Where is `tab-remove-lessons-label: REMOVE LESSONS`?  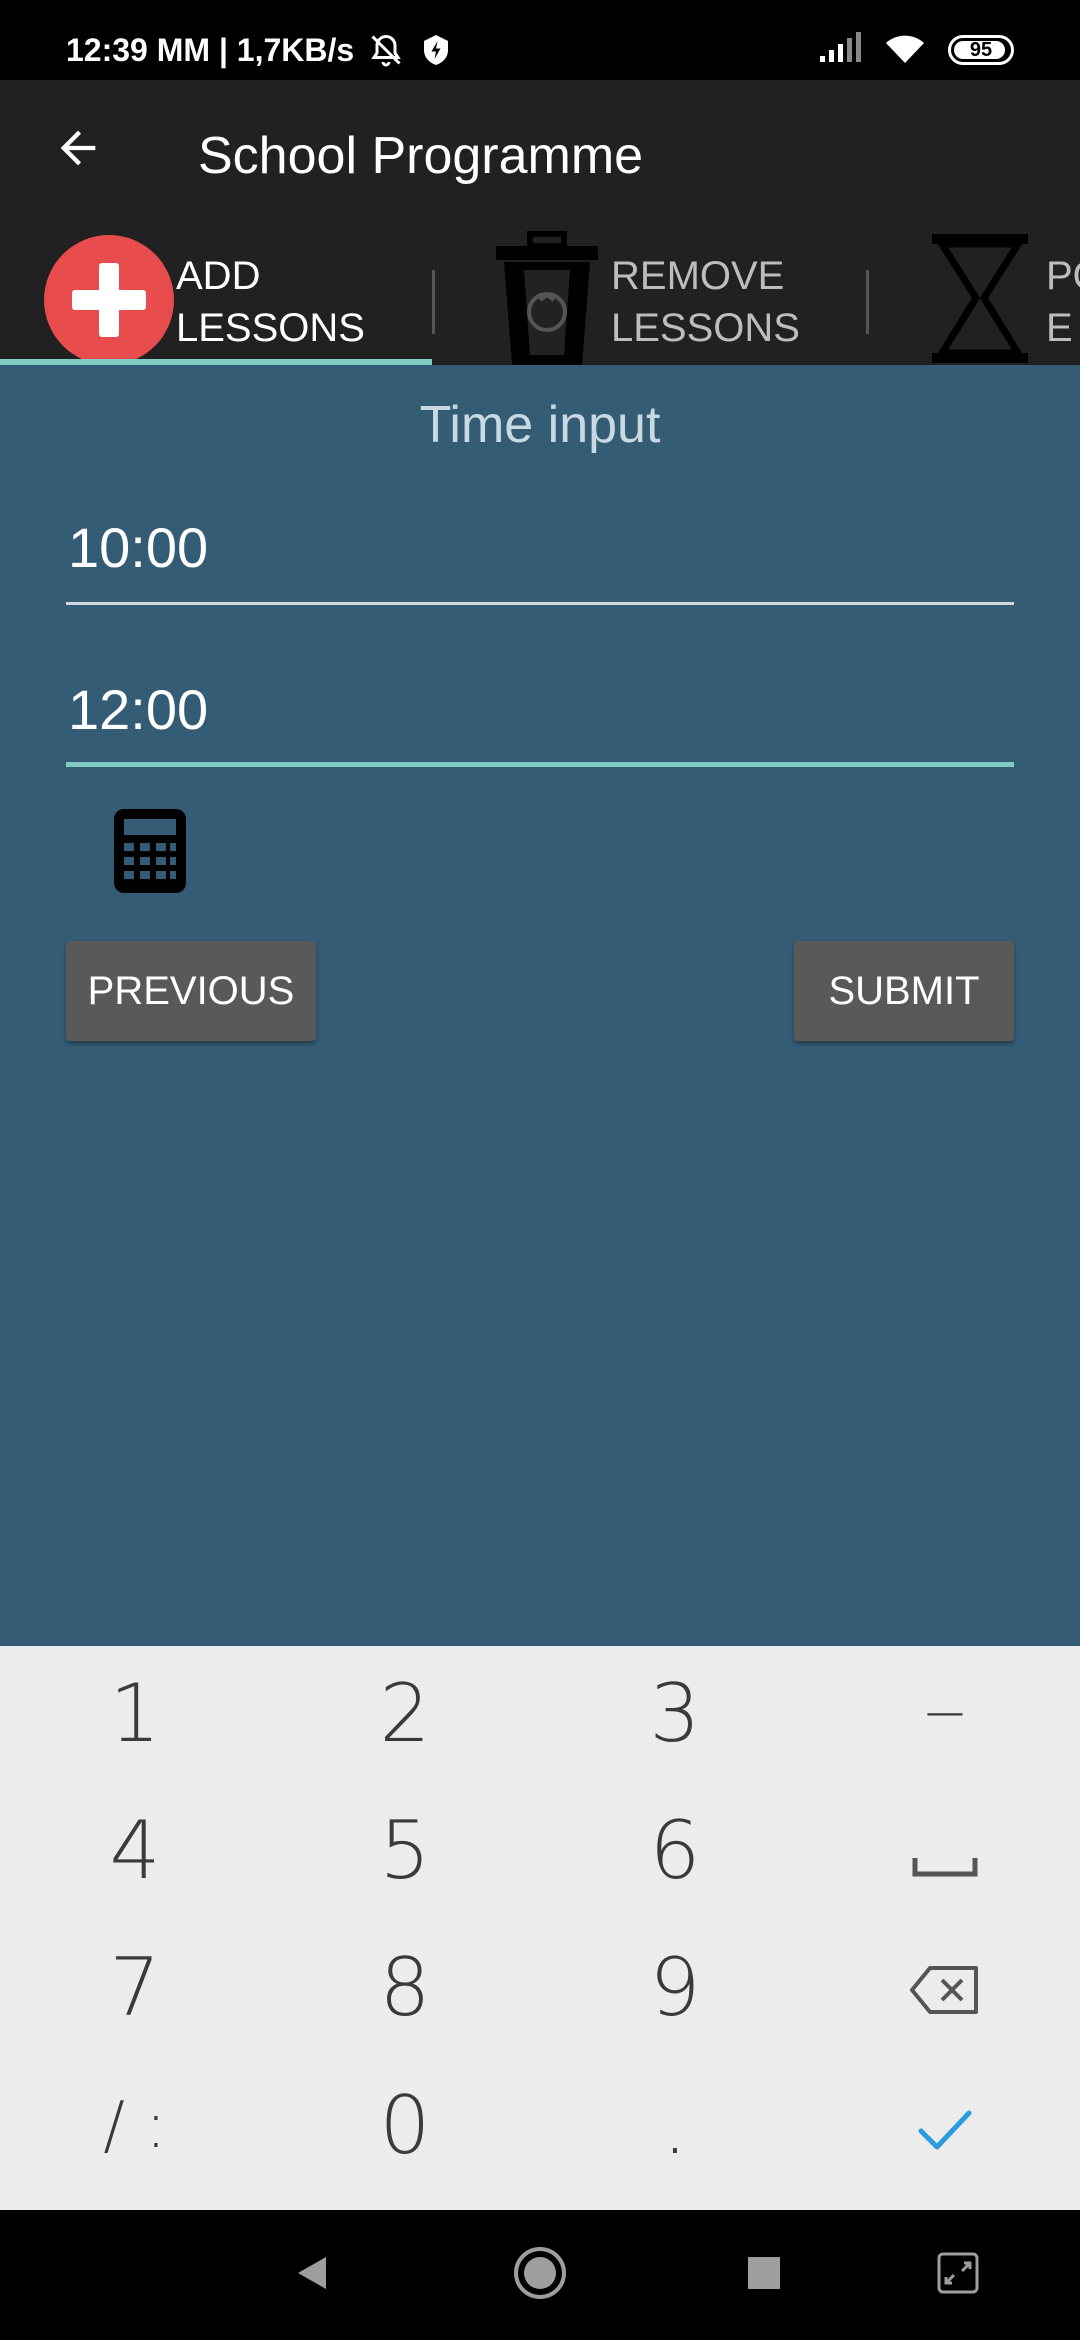
tab-remove-lessons-label: REMOVE LESSONS is located at coordinates (705, 302).